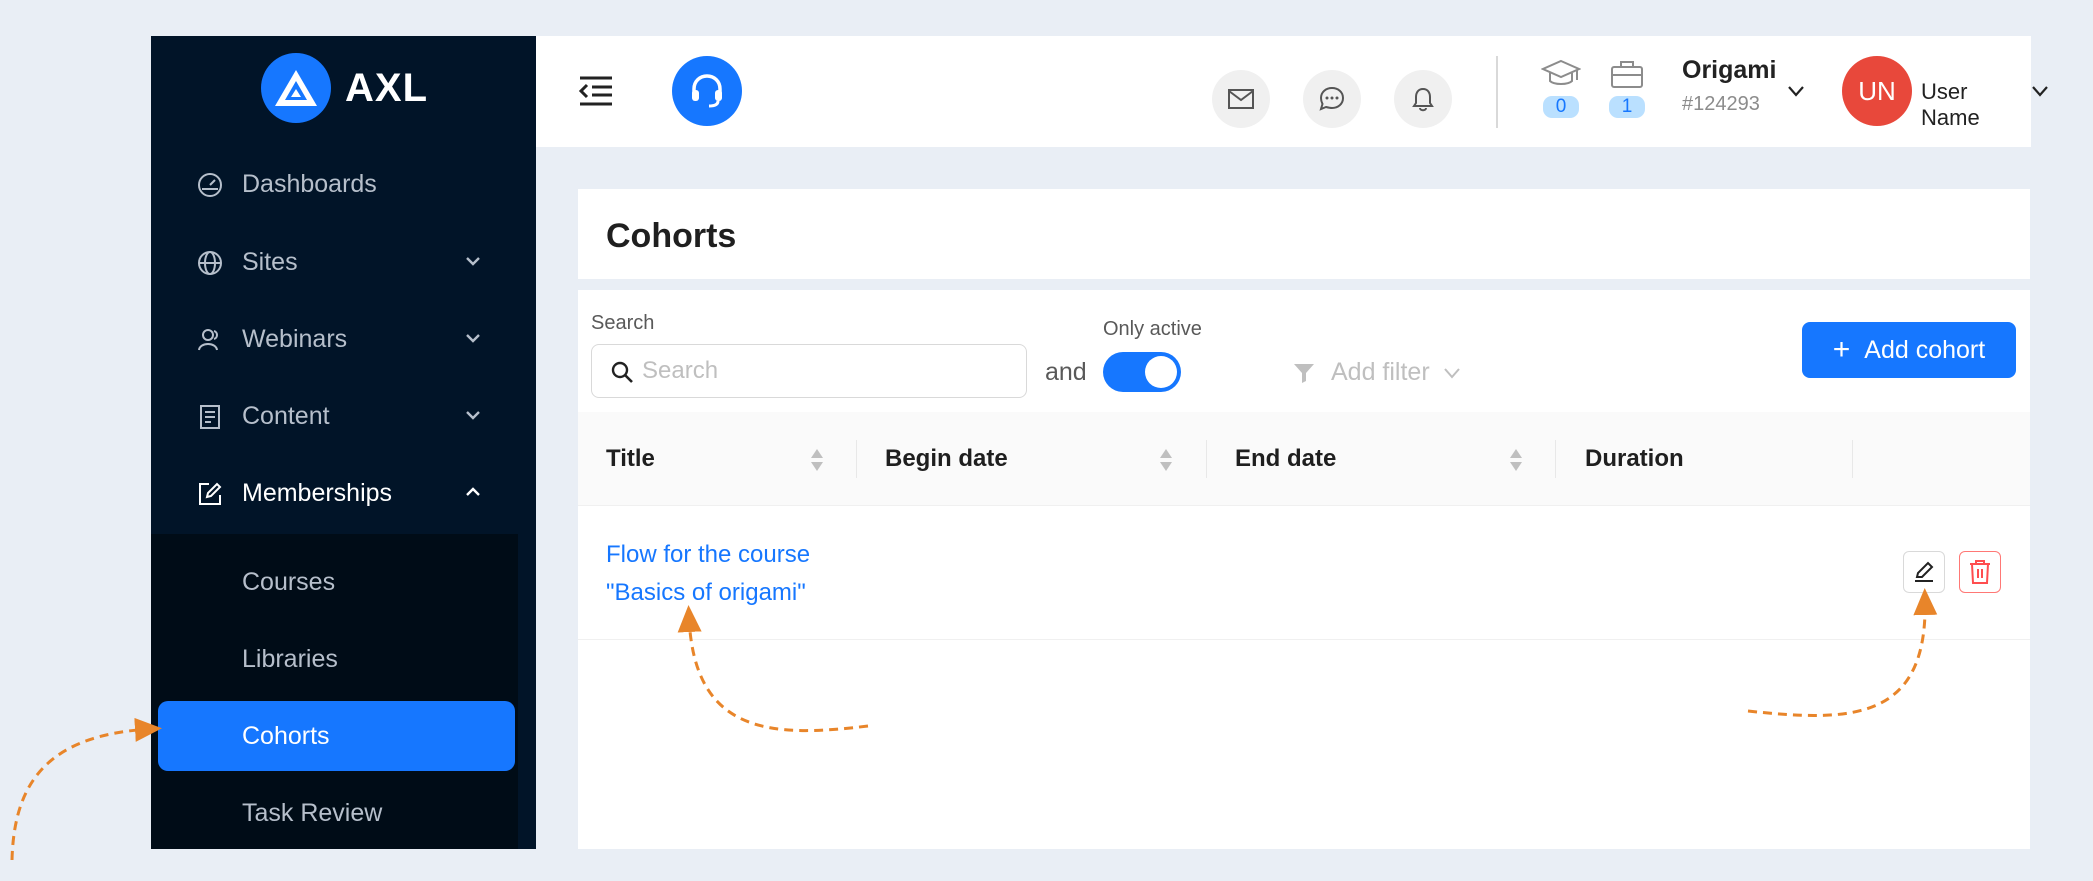 The height and width of the screenshot is (881, 2093). Describe the element at coordinates (290, 658) in the screenshot. I see `sidebar-item-label: Libraries` at that location.